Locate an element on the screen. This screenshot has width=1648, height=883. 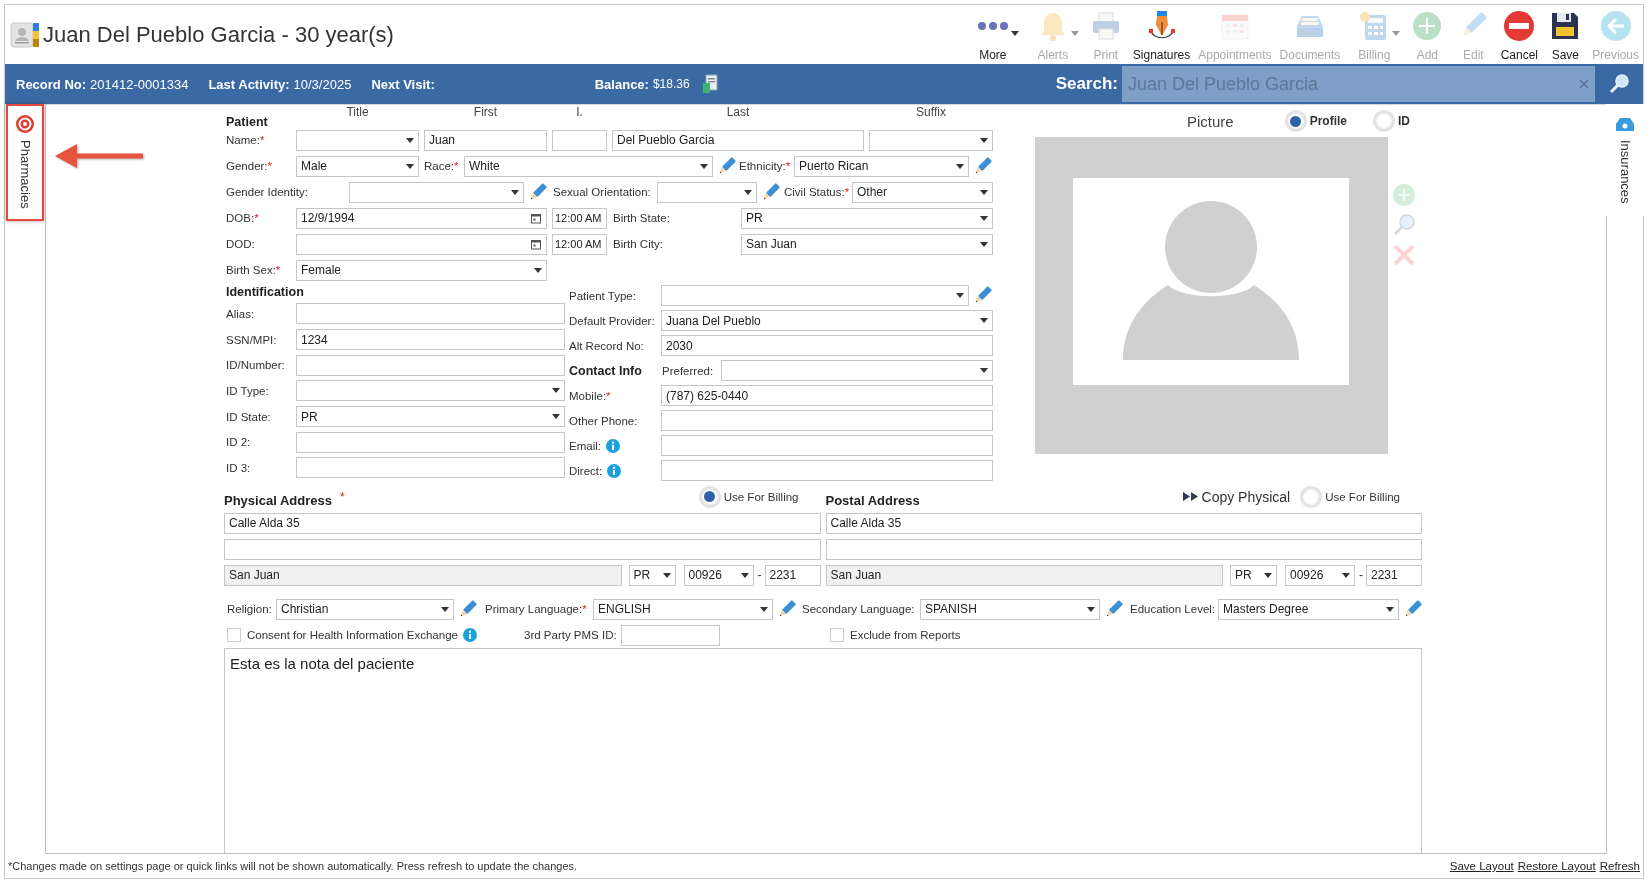
input-field: Del Pueblo Garcia is located at coordinates (738, 140).